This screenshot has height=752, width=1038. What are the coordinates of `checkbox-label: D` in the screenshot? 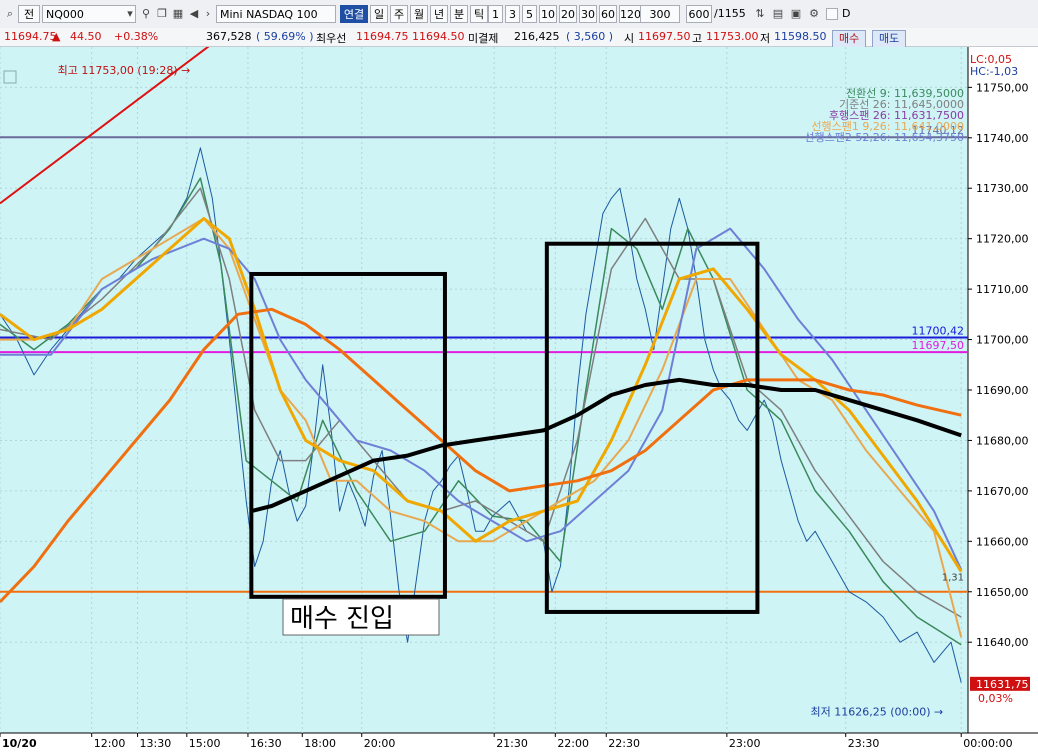 It's located at (846, 13).